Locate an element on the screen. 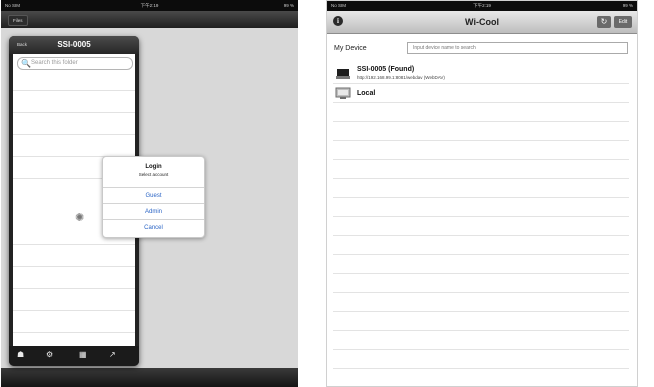 The image size is (654, 387). dialog-title: Login is located at coordinates (153, 167).